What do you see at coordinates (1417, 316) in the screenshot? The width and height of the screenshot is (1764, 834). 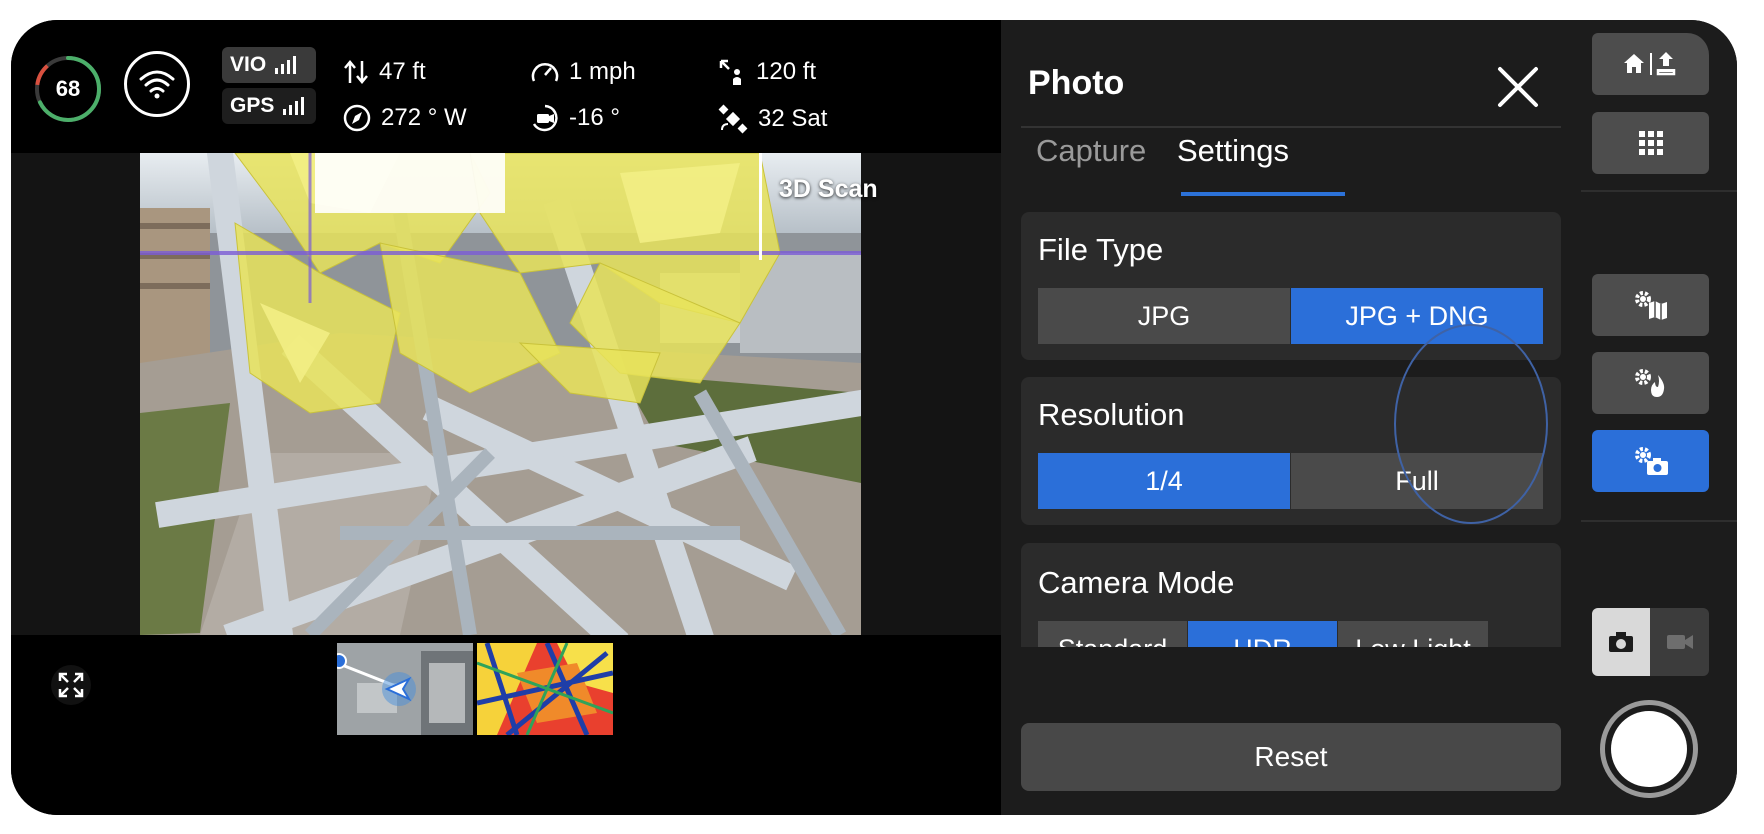 I see `file-type-jpg-dng-button: JPG + DNG` at bounding box center [1417, 316].